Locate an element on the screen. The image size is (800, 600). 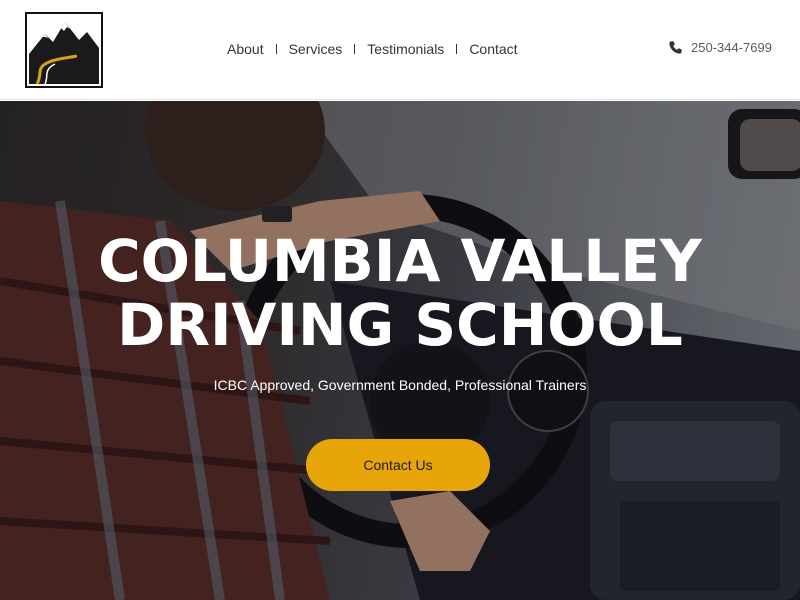
hero-title-line1: COLUMBIA VALLEY is located at coordinates (400, 261).